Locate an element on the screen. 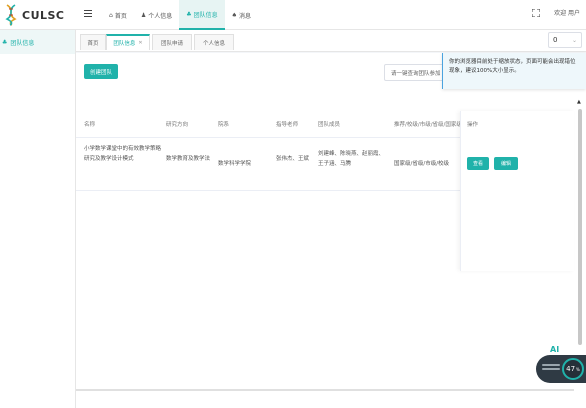 This screenshot has width=586, height=408. tab-label: 团队申请 is located at coordinates (171, 43).